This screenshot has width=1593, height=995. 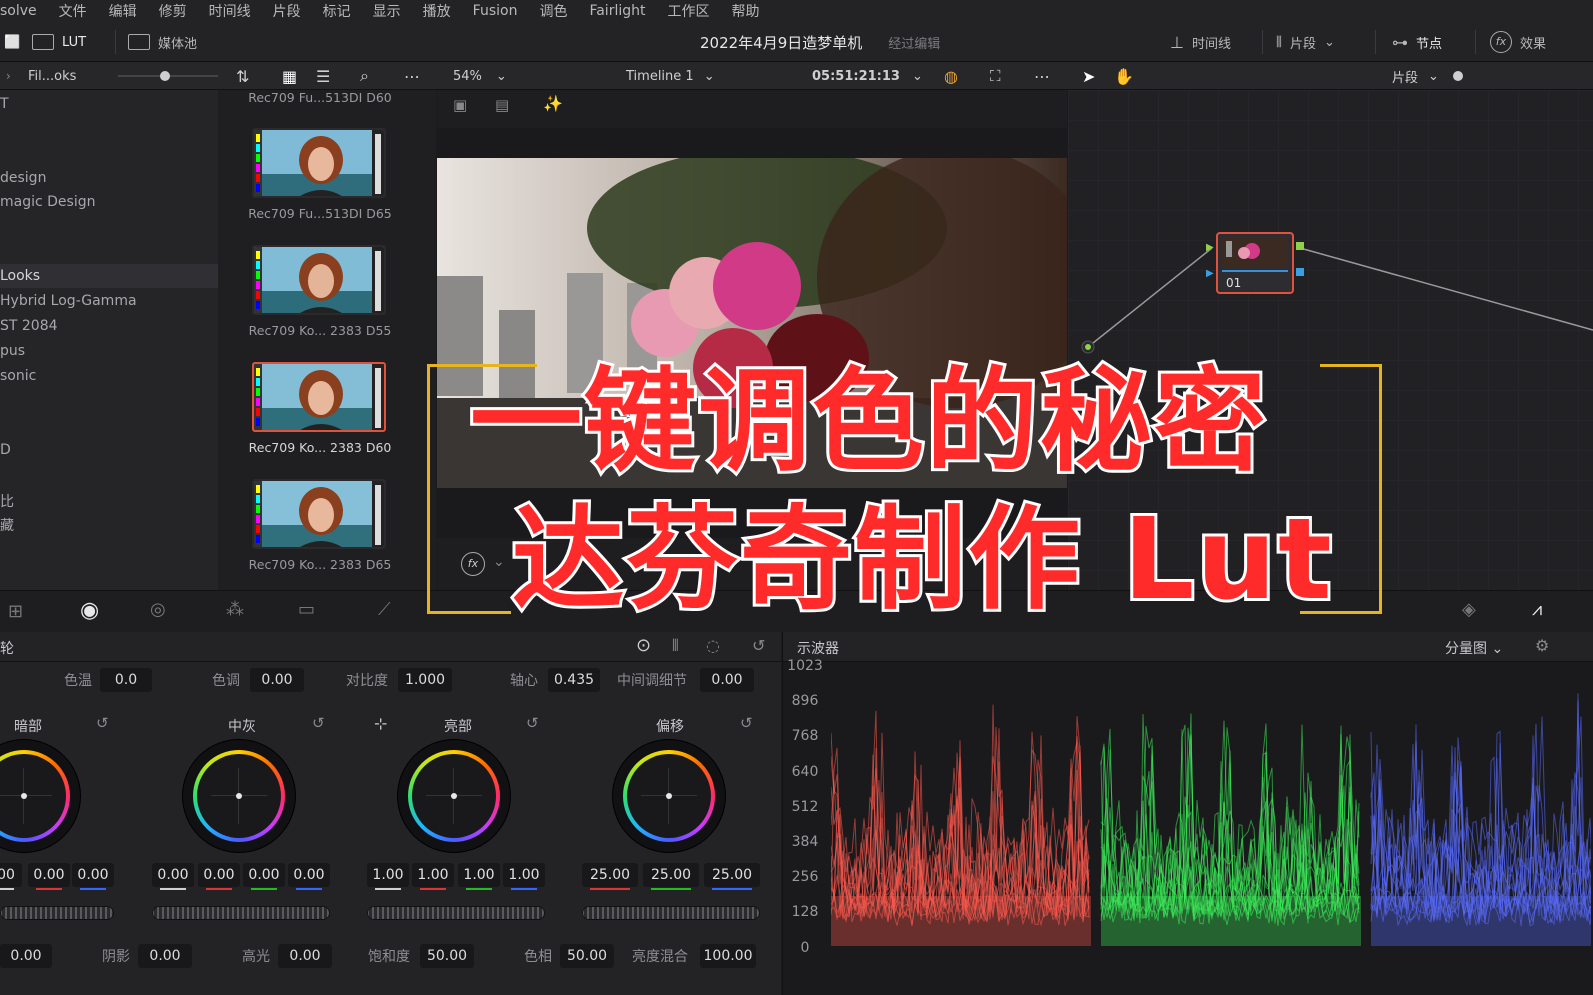 What do you see at coordinates (1469, 609) in the screenshot?
I see `keyframes-icon: ◈` at bounding box center [1469, 609].